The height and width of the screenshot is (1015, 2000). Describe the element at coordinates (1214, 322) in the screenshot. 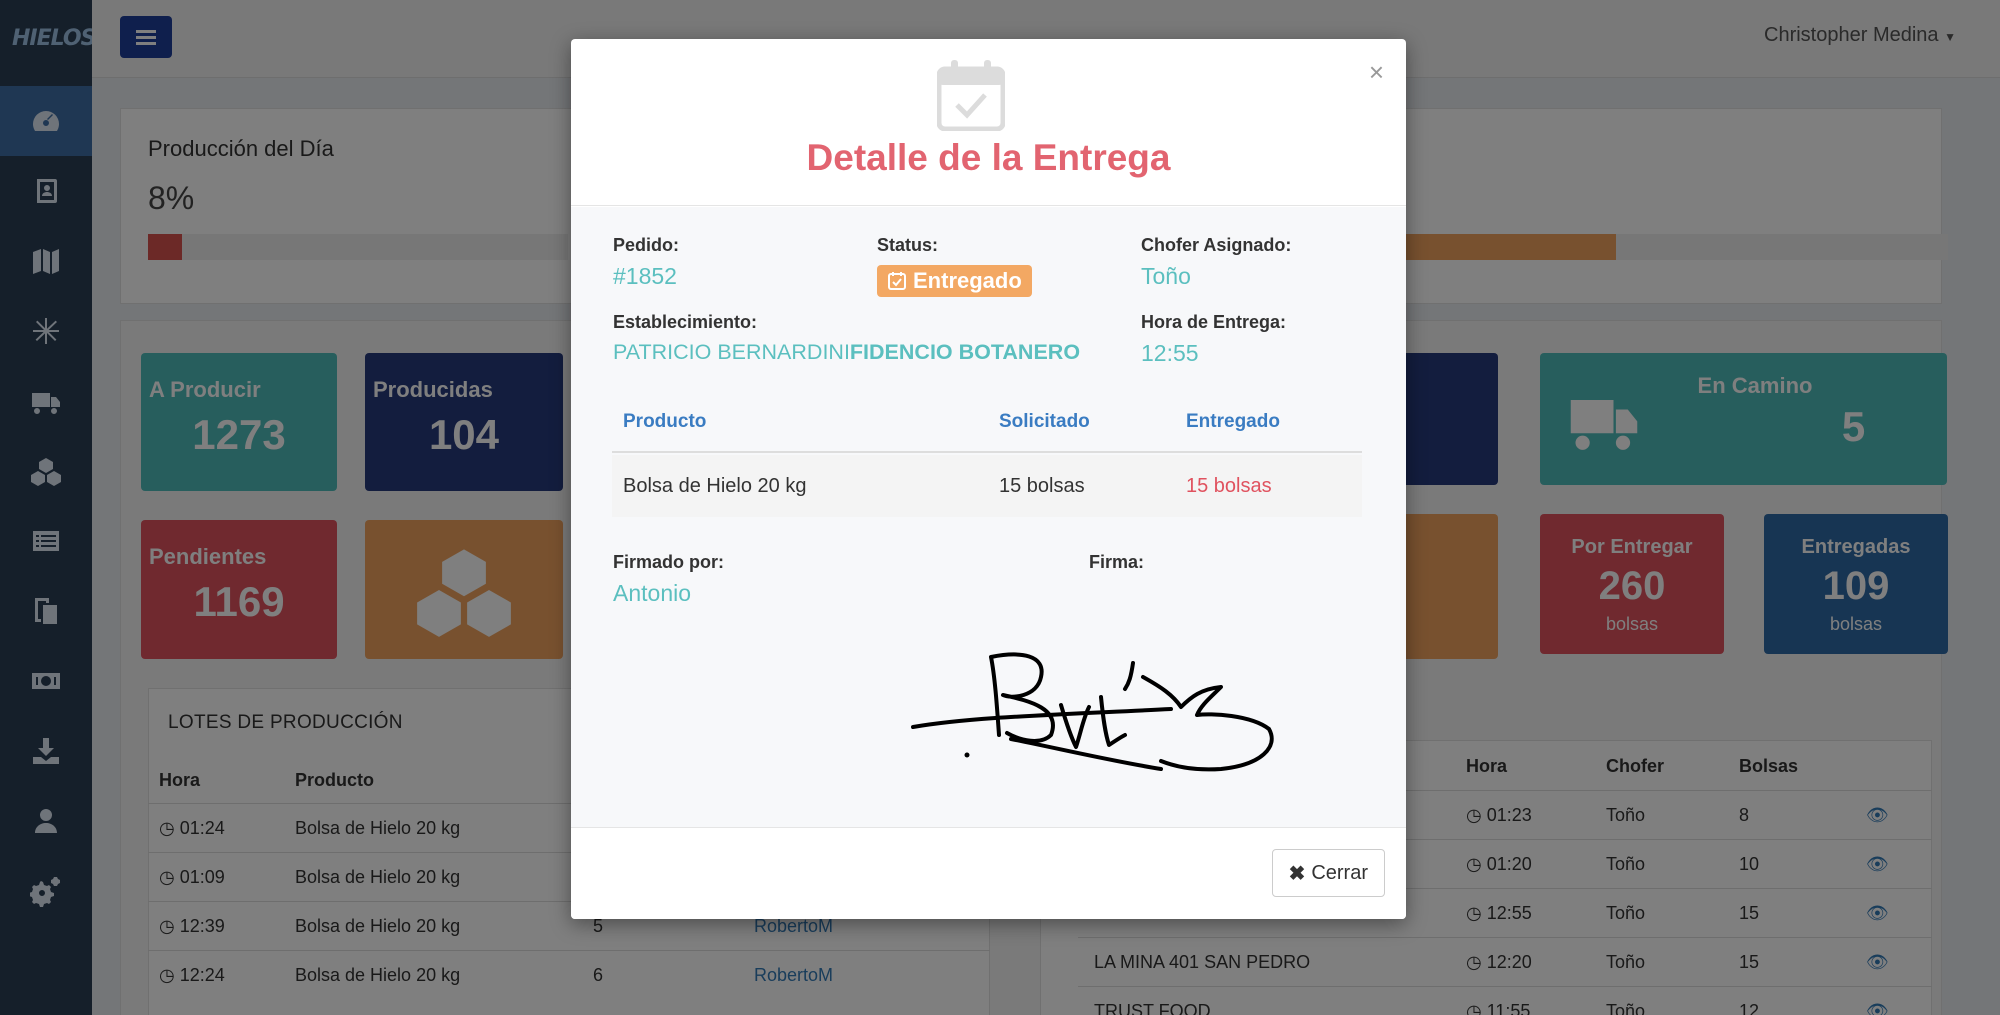

I see `hora-entrega-label: Hora de Entrega:` at that location.